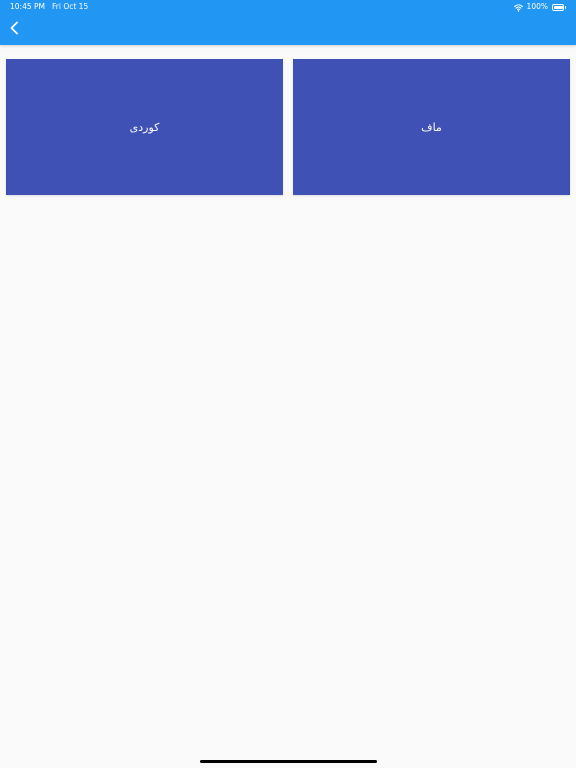  Describe the element at coordinates (27, 6) in the screenshot. I see `status-time: 10:45 PM` at that location.